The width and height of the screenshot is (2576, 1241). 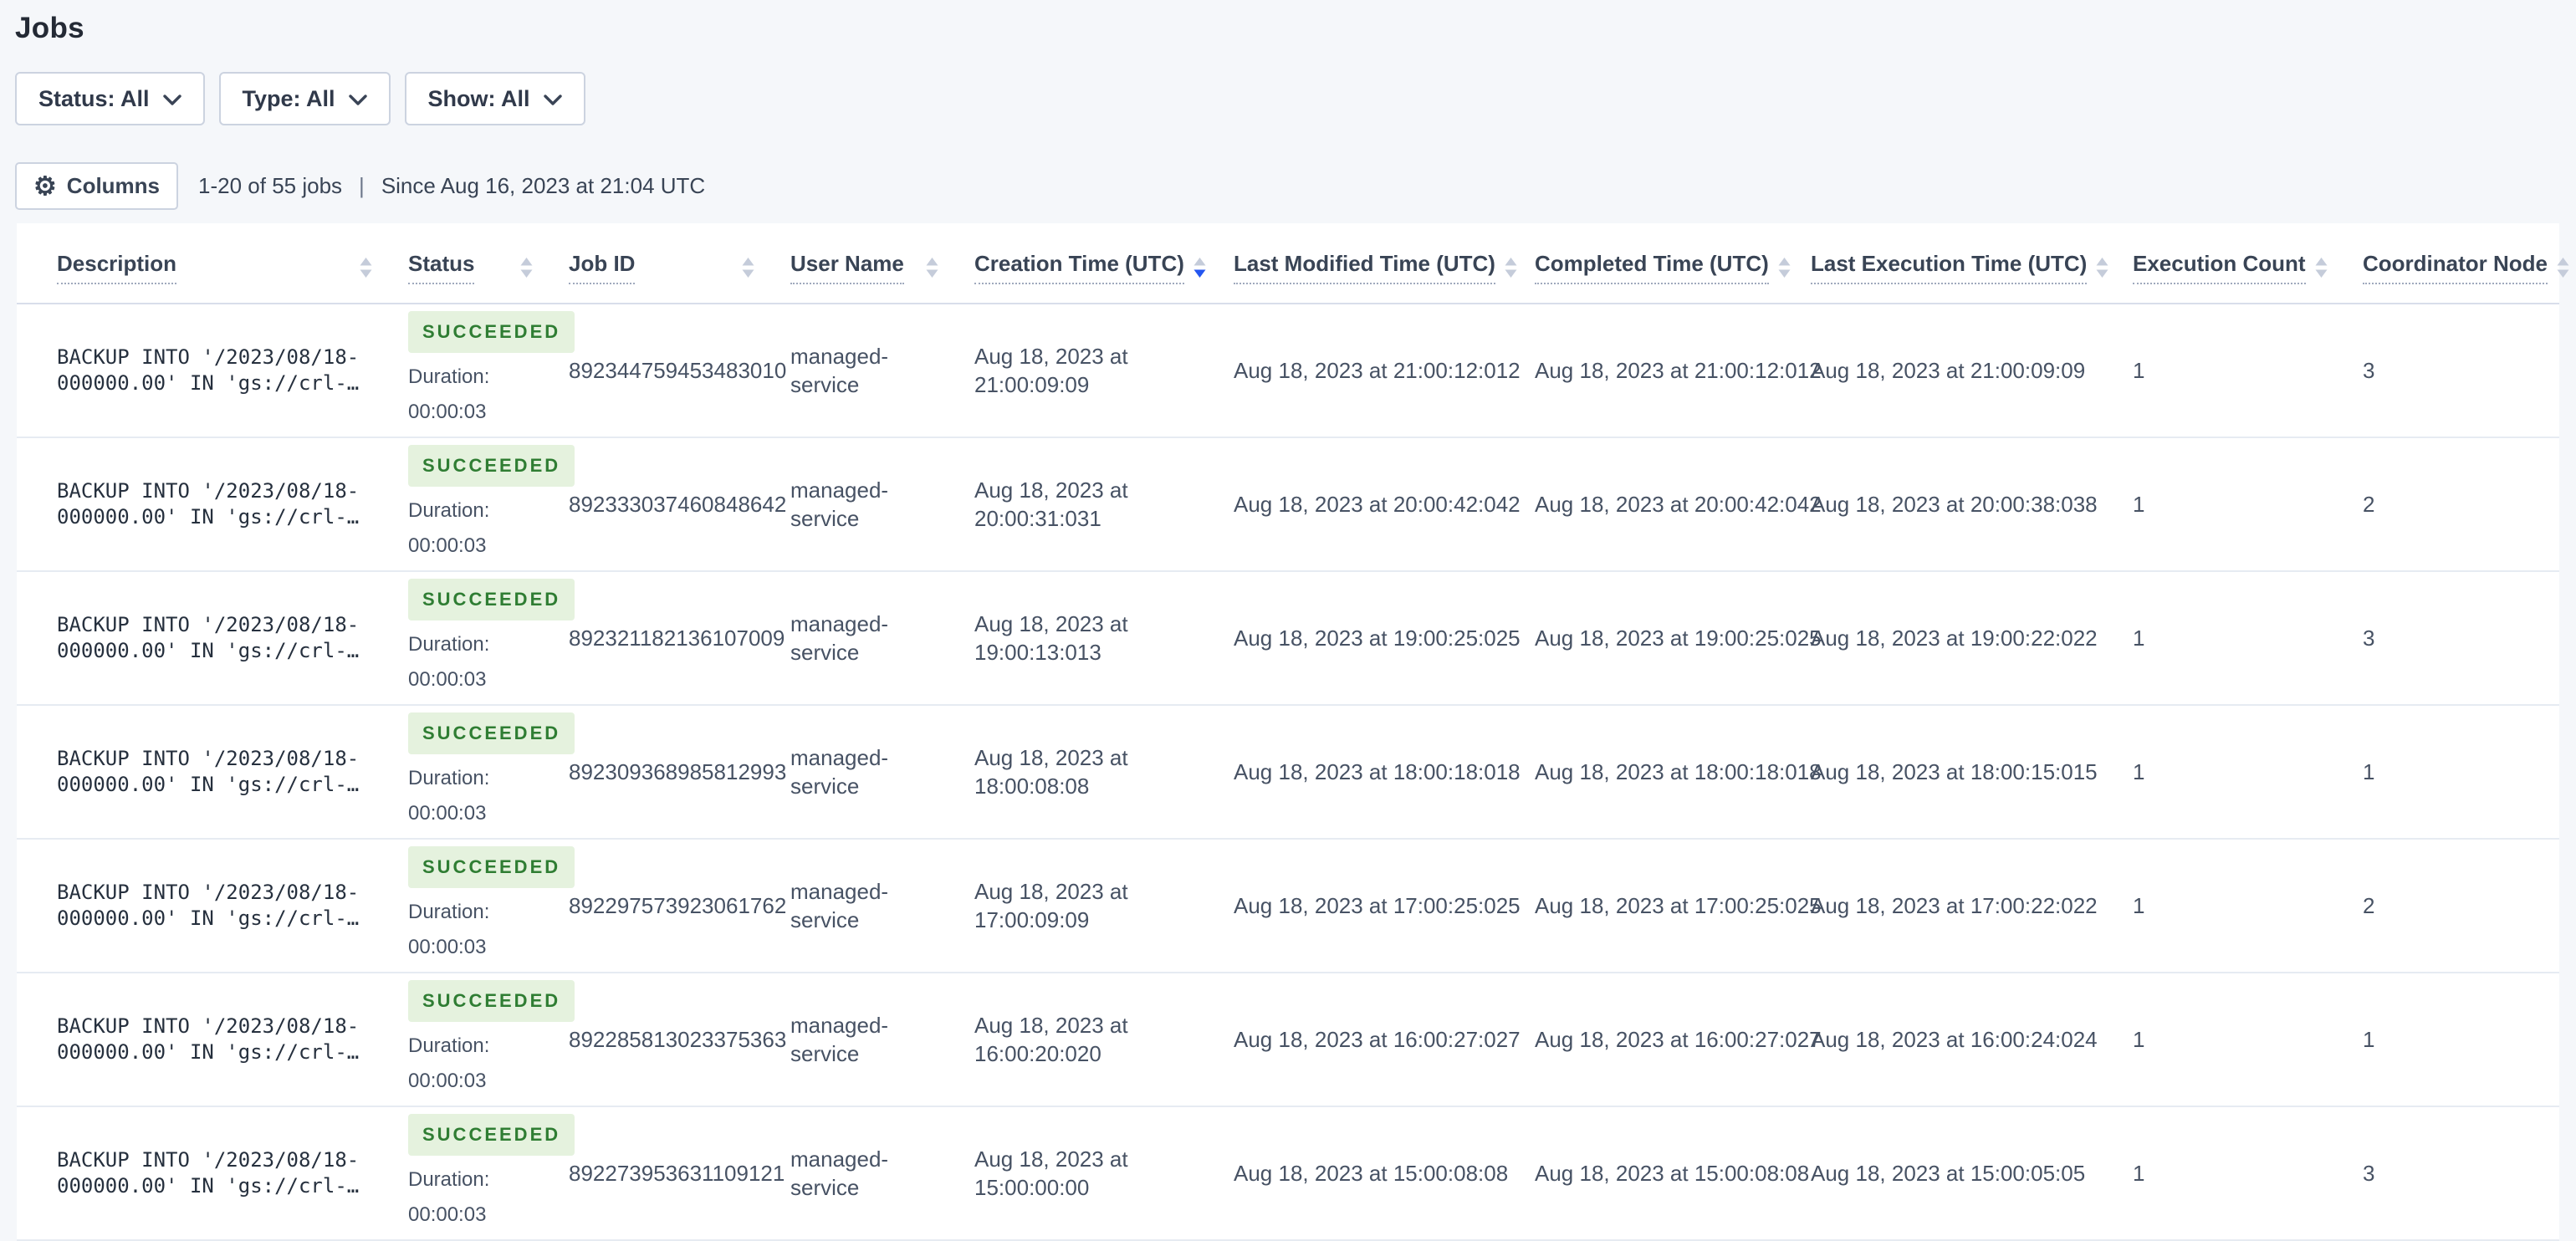 I want to click on job-completed-time: Aug 18, 2023 at 18:00:18:018, so click(x=1678, y=771).